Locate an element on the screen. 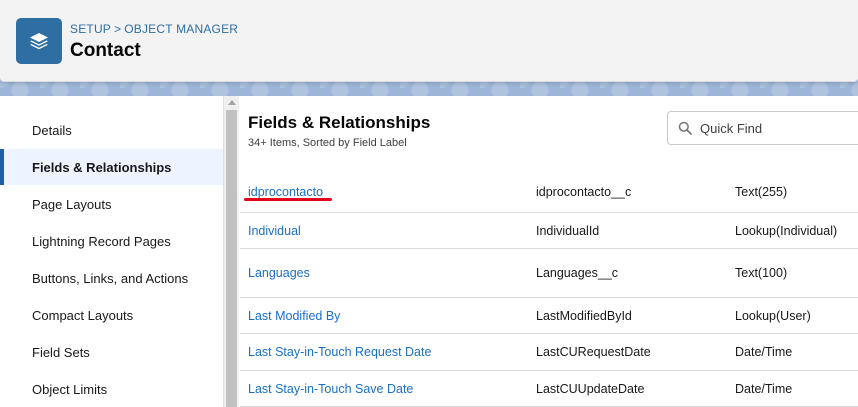  sidebar-item-fields-relationships: Fields & Relationships is located at coordinates (111, 167).